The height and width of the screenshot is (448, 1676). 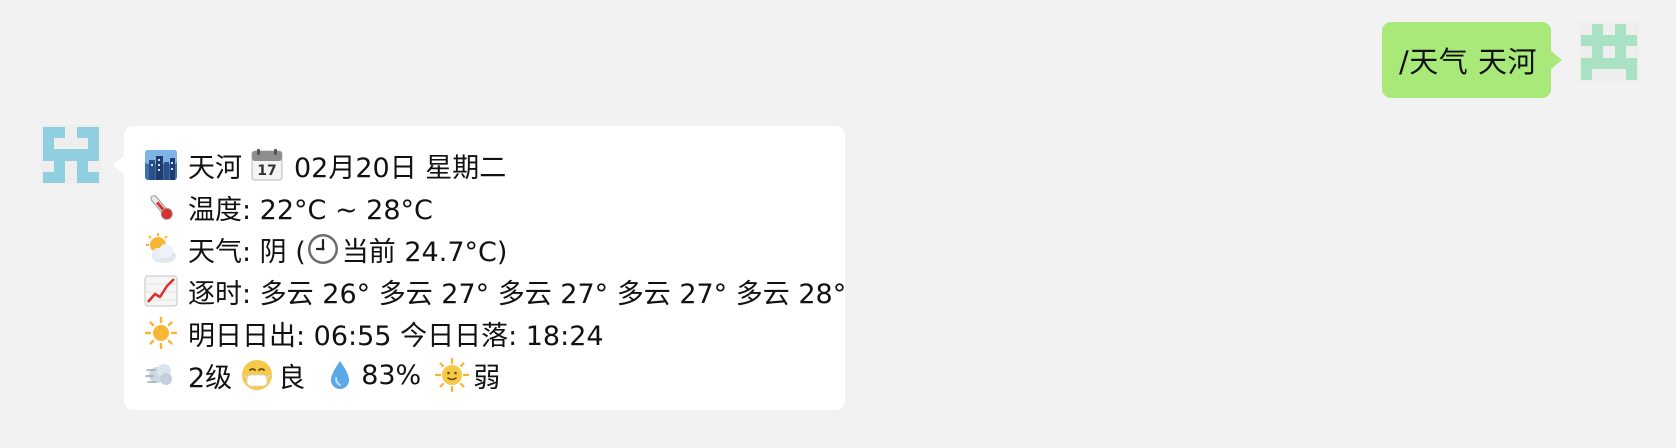 I want to click on air-quality-text: 良, so click(x=292, y=378).